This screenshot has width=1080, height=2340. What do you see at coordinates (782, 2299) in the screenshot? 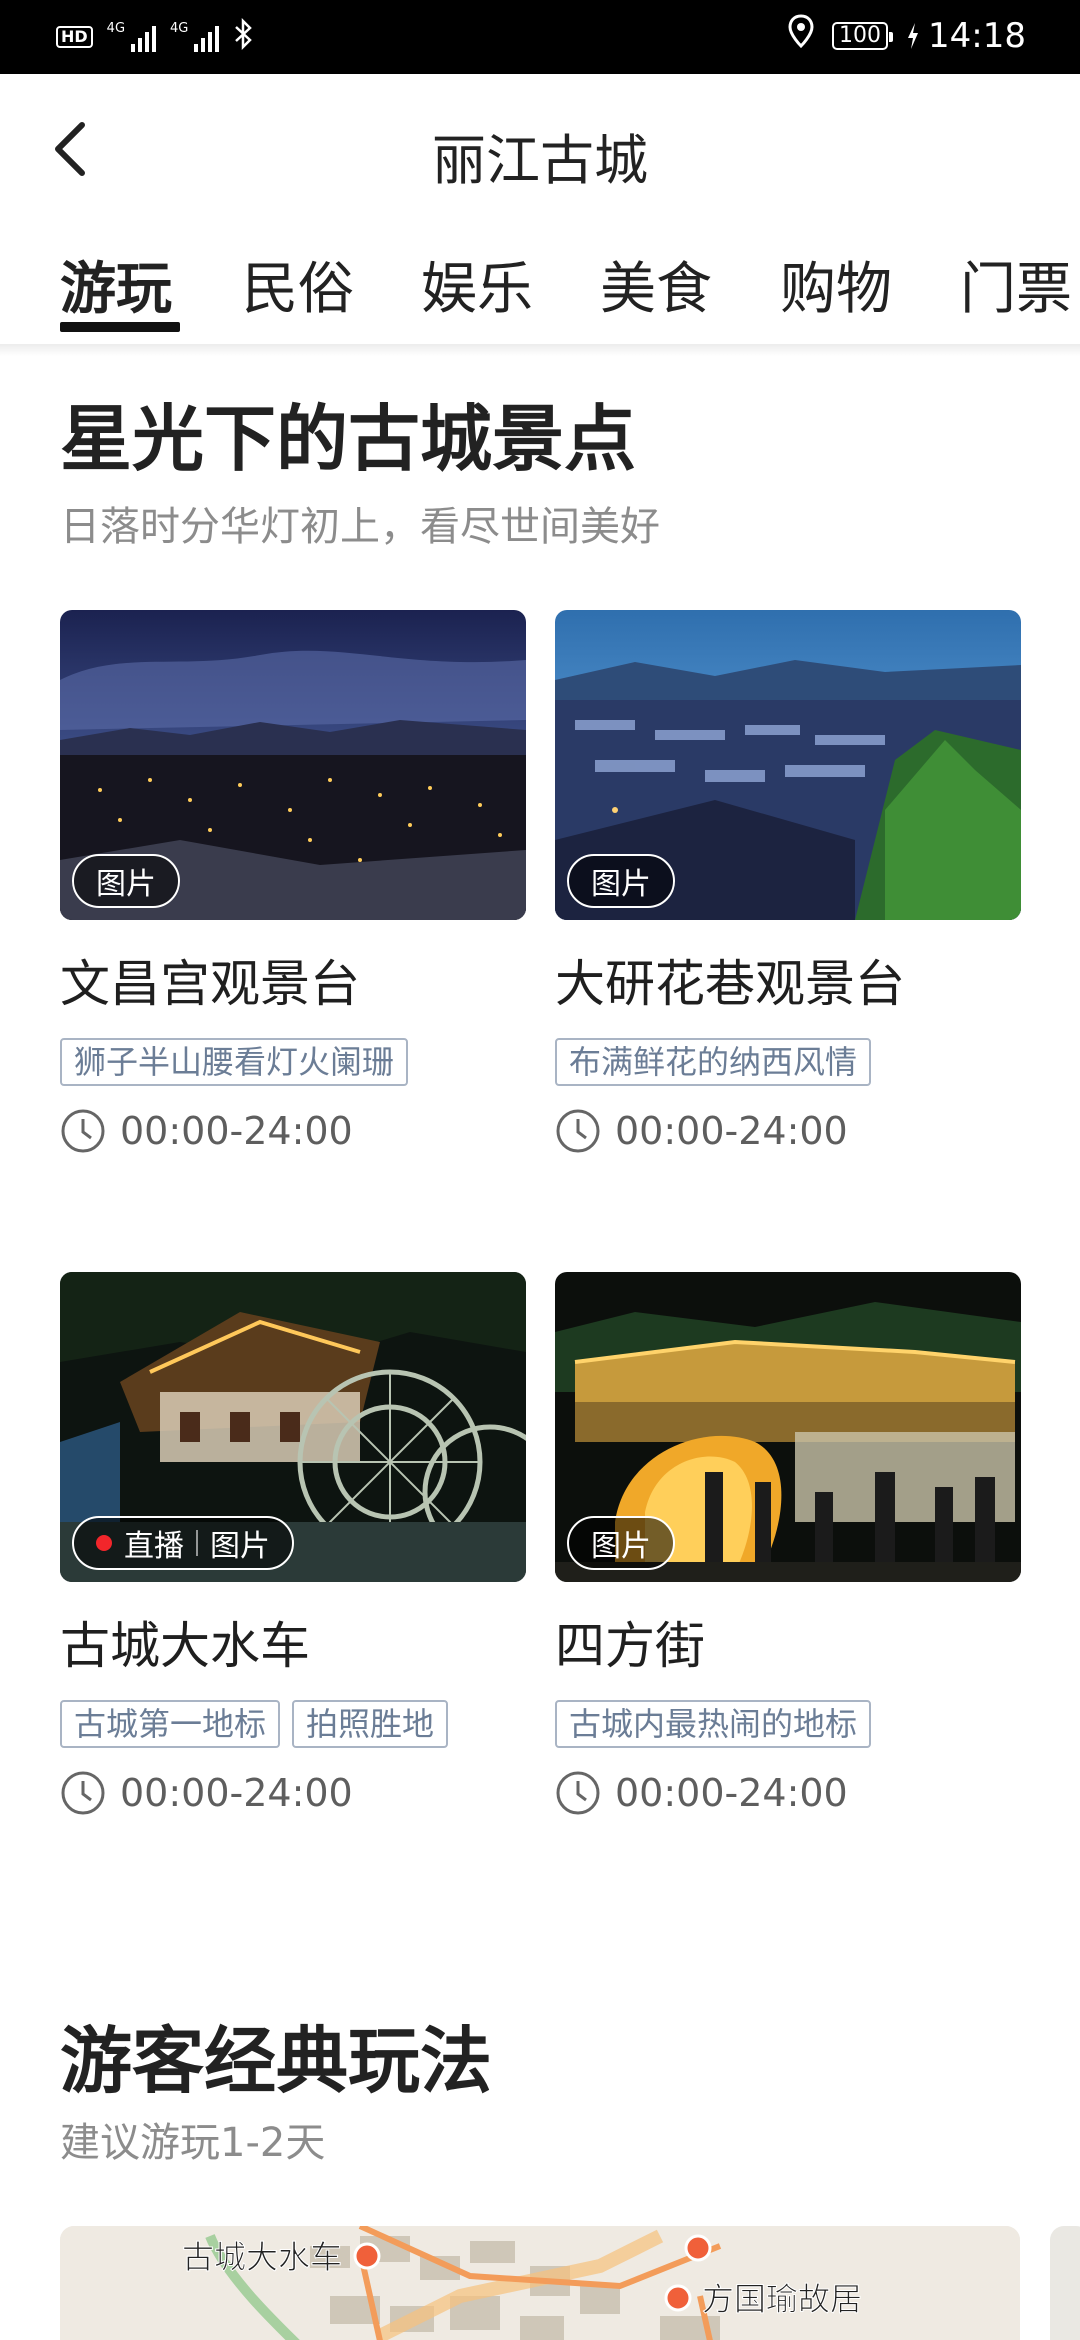
I see `map-label: 方国瑜故居` at bounding box center [782, 2299].